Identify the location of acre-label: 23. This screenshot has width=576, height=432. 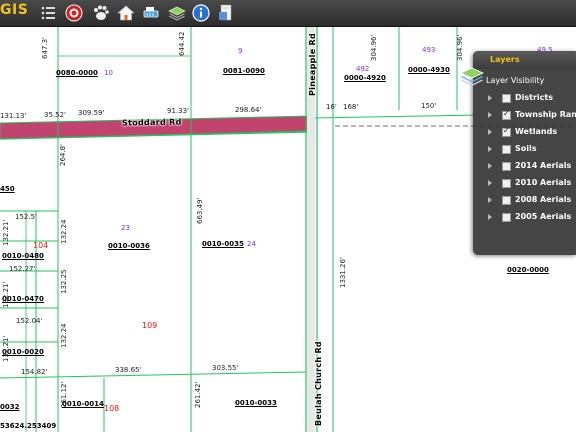
(125, 228).